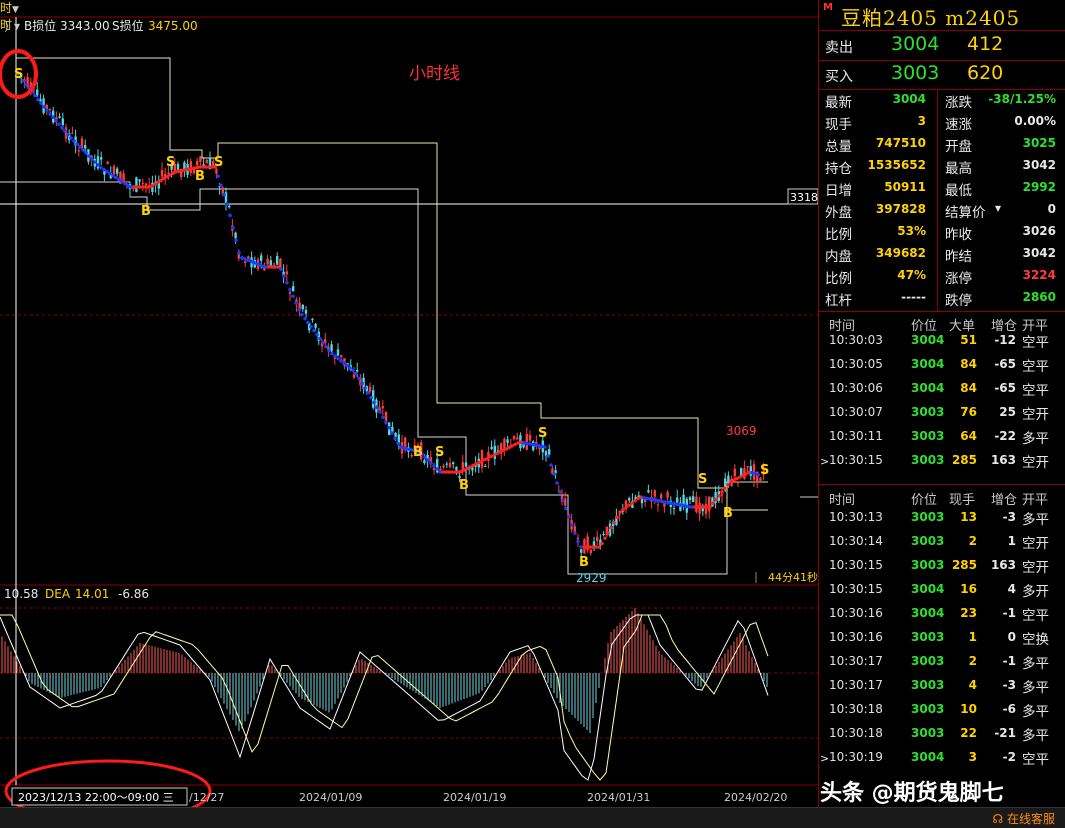  I want to click on trade-row: 10:30:11 3003 64 -22 多平, so click(942, 437).